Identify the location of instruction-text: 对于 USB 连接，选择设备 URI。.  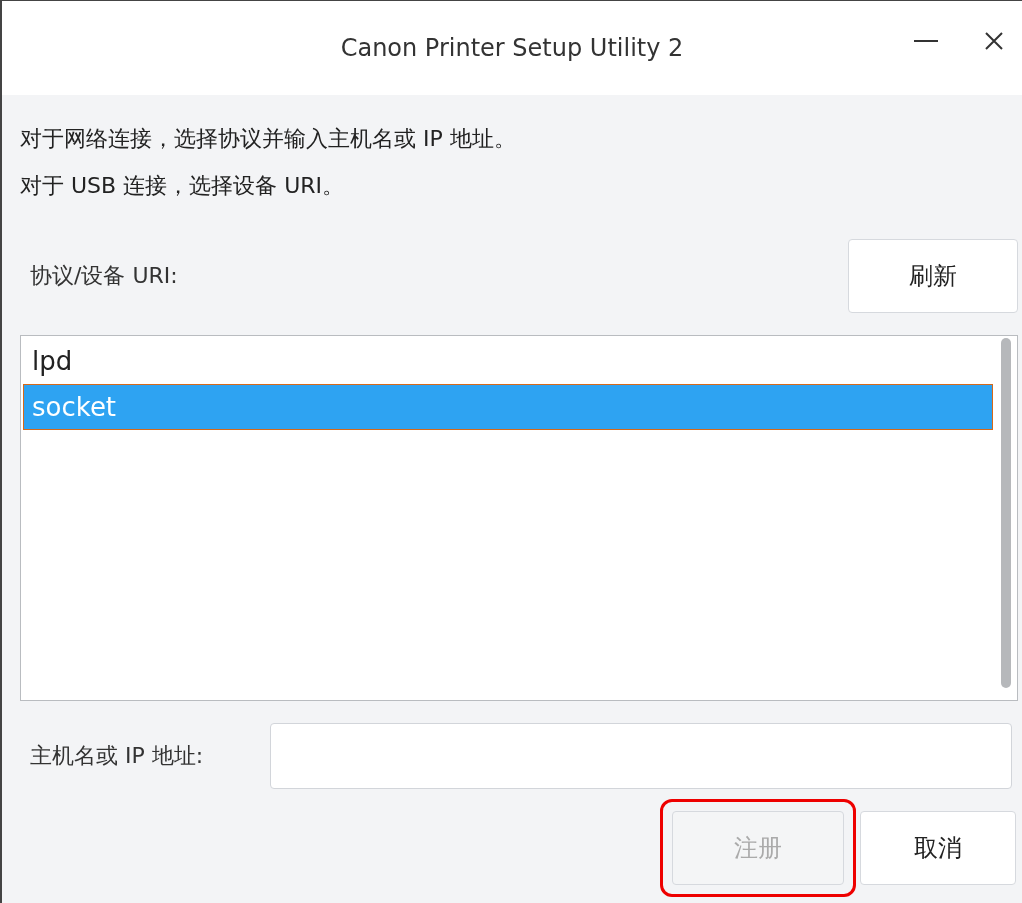
(183, 186).